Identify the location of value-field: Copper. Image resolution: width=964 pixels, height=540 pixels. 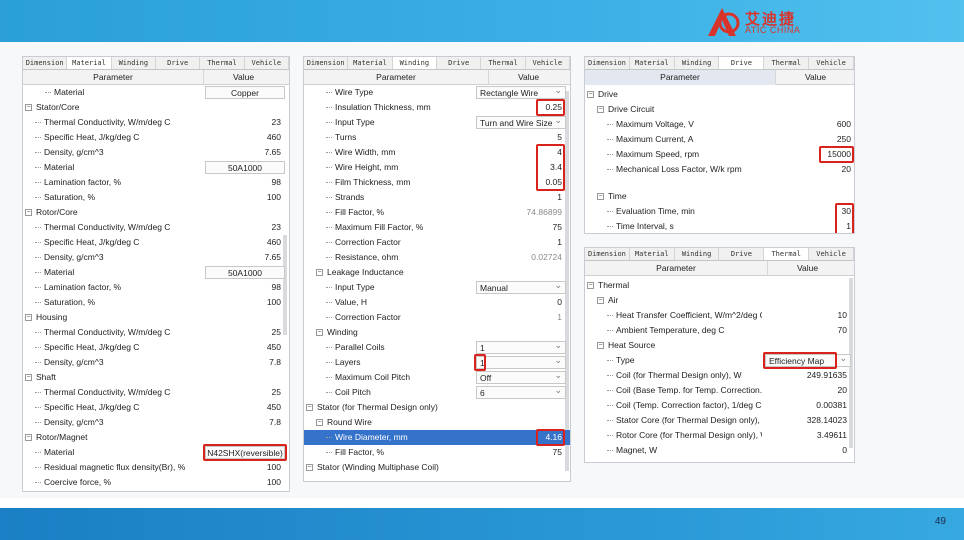
(245, 92).